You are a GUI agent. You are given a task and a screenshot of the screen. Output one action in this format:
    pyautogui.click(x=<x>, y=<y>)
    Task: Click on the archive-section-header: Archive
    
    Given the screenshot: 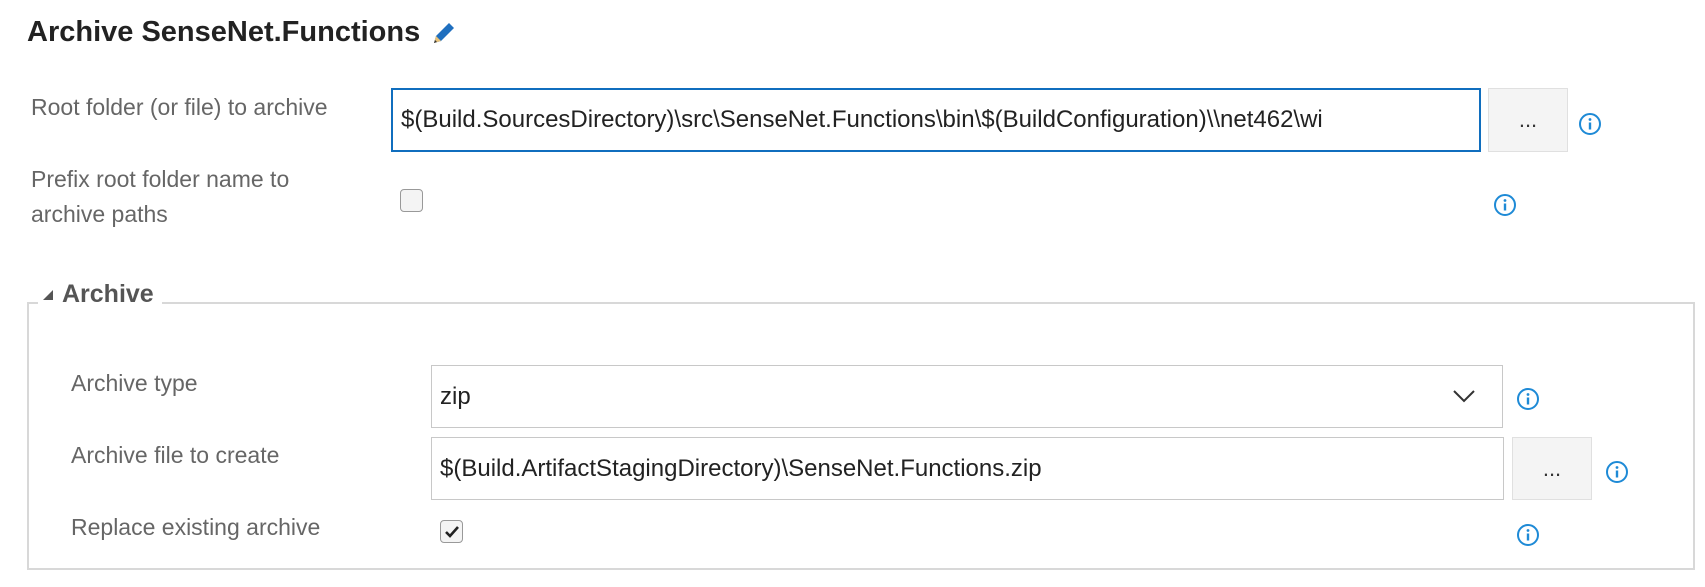 What is the action you would take?
    pyautogui.click(x=100, y=294)
    